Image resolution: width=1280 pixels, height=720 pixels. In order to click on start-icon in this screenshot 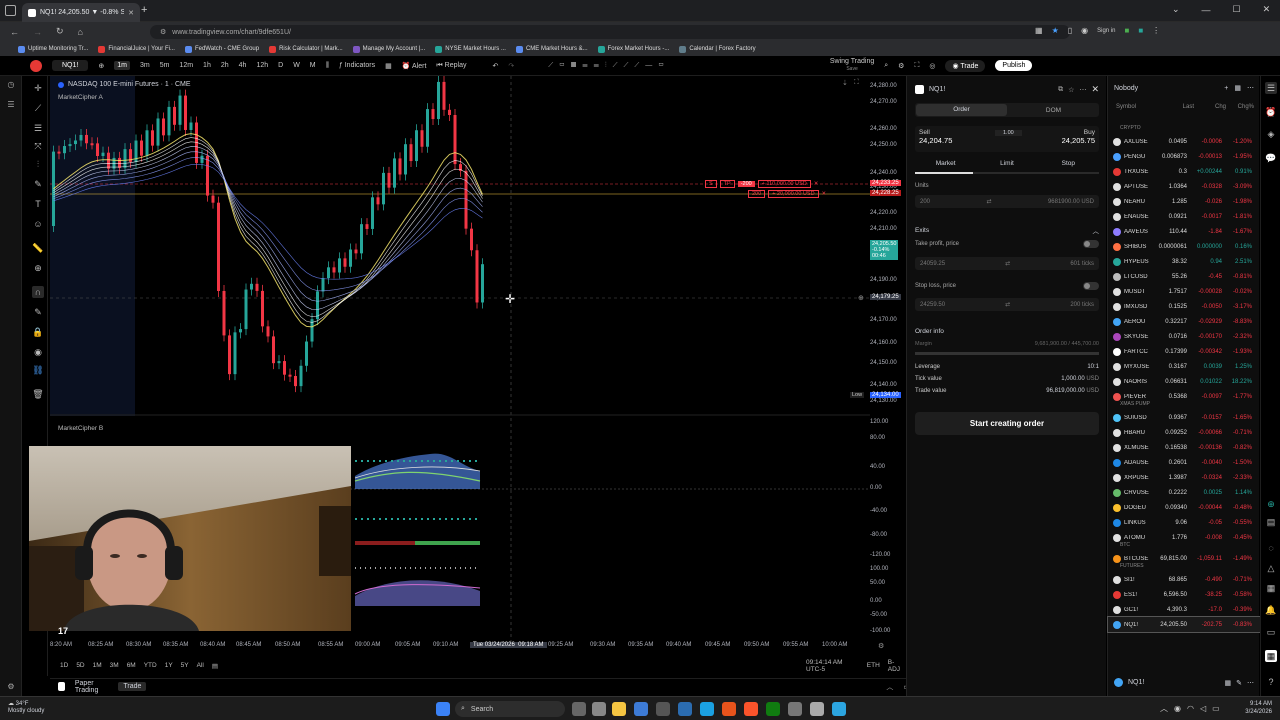, I will do `click(443, 709)`.